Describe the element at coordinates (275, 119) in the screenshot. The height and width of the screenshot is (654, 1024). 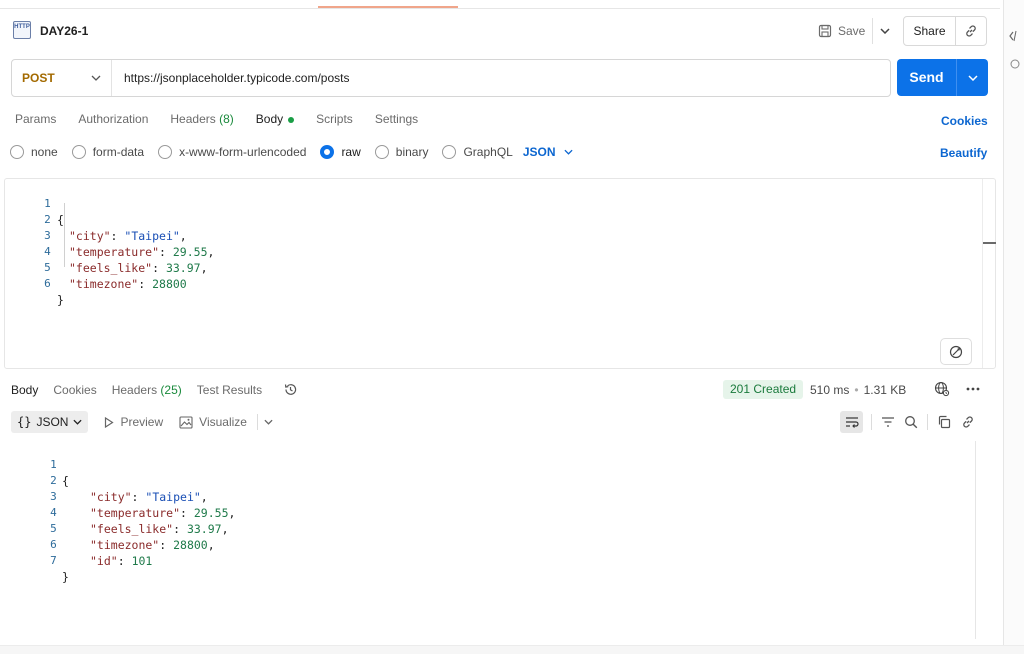
I see `tab-body: Body` at that location.